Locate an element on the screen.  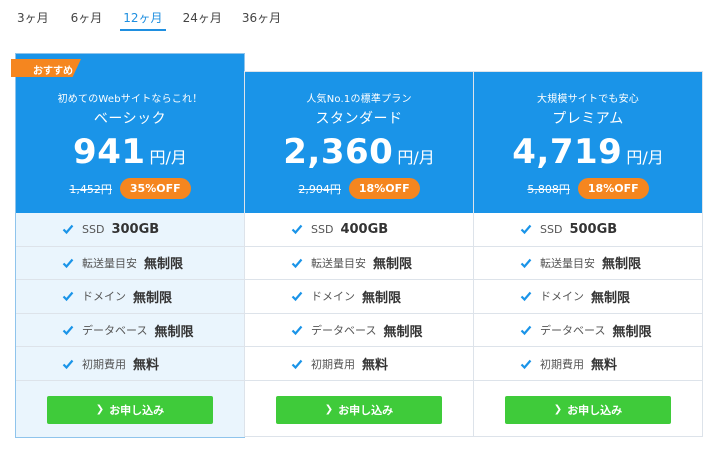
plan-price: 941 is located at coordinates (109, 152).